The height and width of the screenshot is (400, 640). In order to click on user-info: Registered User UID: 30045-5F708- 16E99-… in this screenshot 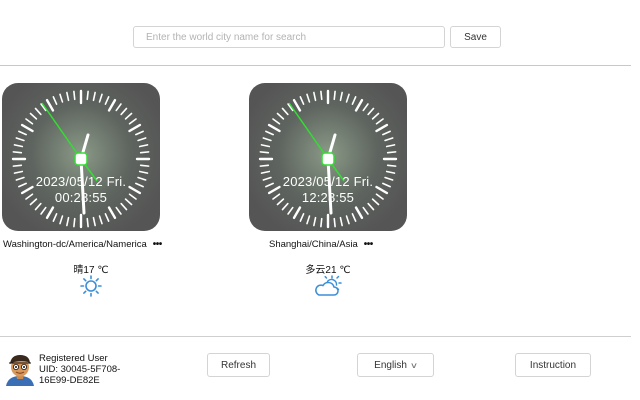, I will do `click(89, 369)`.